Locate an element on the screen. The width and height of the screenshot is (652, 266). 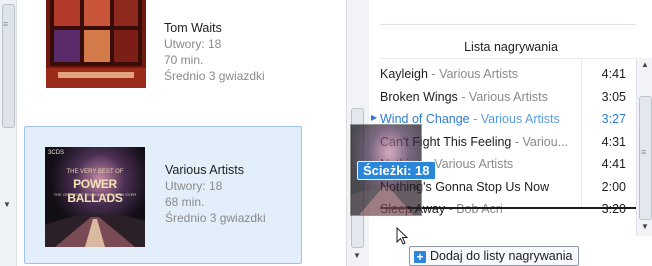
burn-item-duration: 2:00 is located at coordinates (613, 186).